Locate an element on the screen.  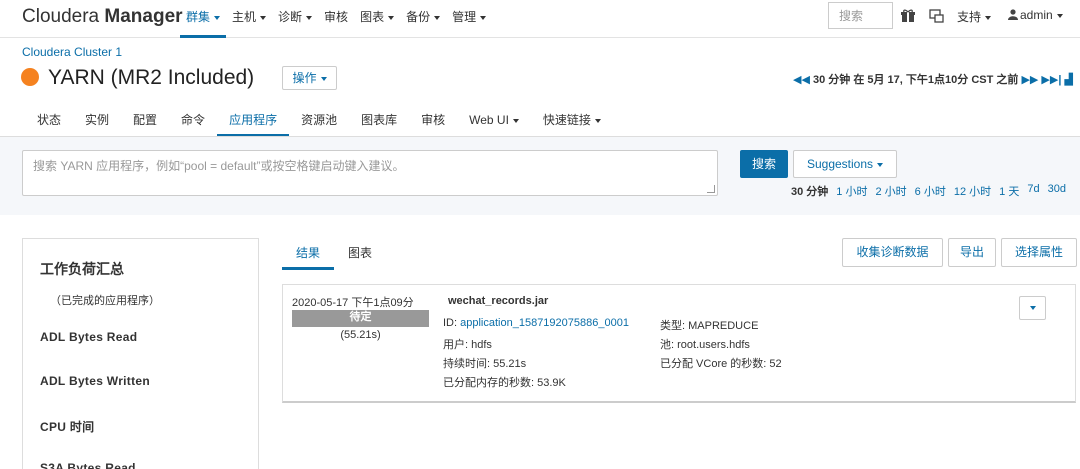
tab-label: 快速链接 is located at coordinates (566, 120).